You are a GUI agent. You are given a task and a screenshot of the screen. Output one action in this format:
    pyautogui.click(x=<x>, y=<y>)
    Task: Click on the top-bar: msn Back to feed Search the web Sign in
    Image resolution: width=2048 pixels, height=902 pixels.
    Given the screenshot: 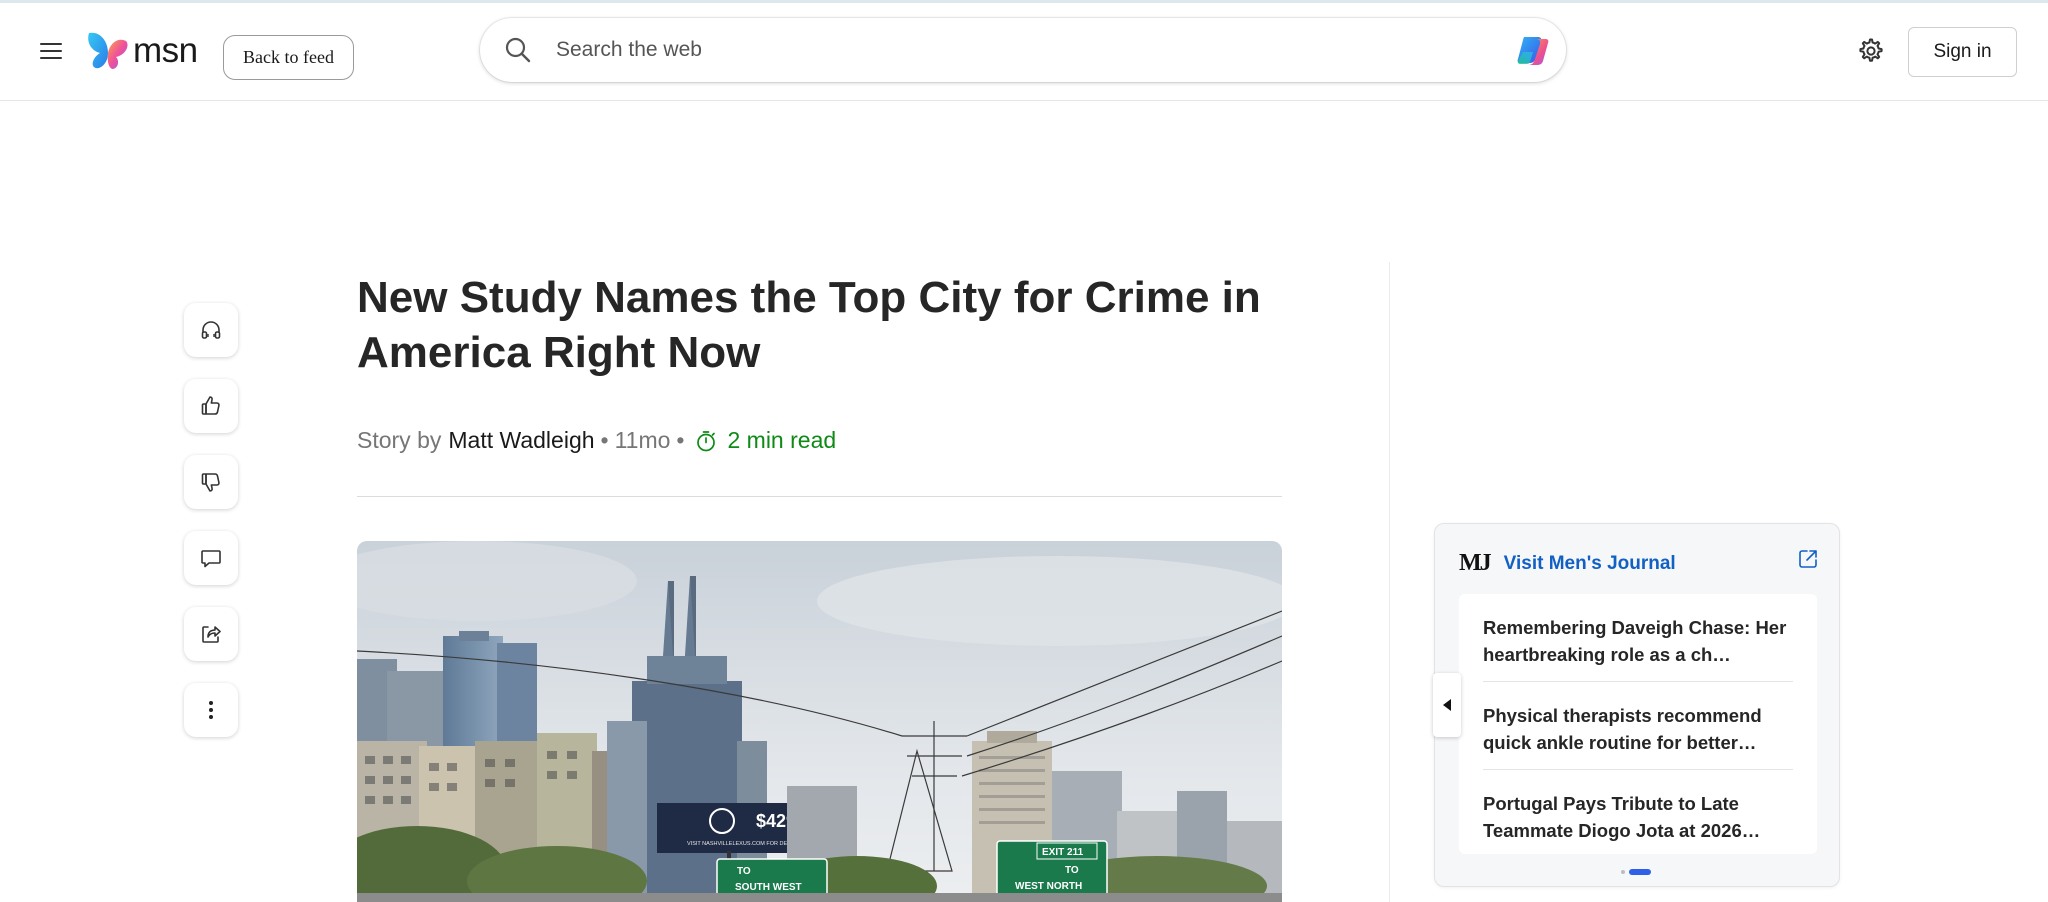 What is the action you would take?
    pyautogui.click(x=1024, y=52)
    